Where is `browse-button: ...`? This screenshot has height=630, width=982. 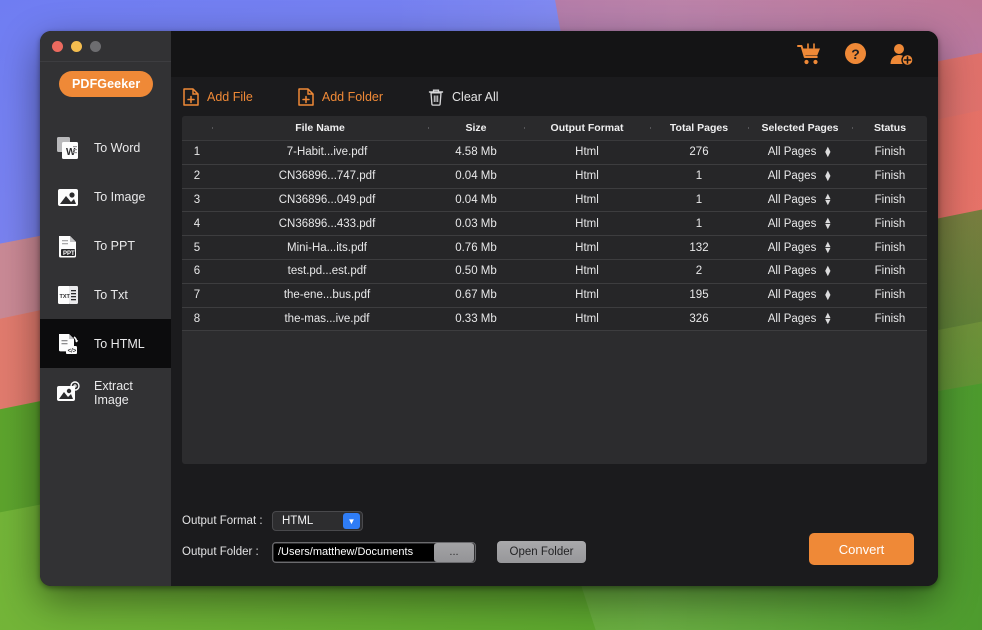 browse-button: ... is located at coordinates (454, 552).